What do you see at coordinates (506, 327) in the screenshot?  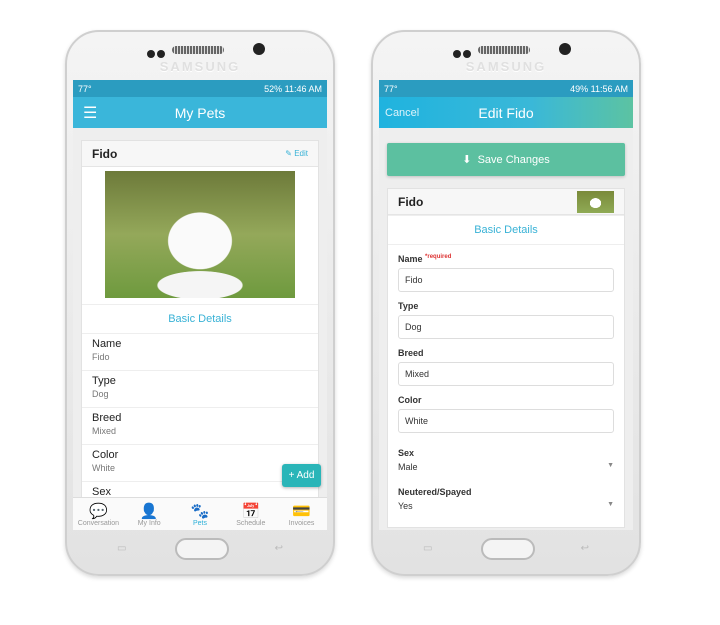 I see `type-input: Dog` at bounding box center [506, 327].